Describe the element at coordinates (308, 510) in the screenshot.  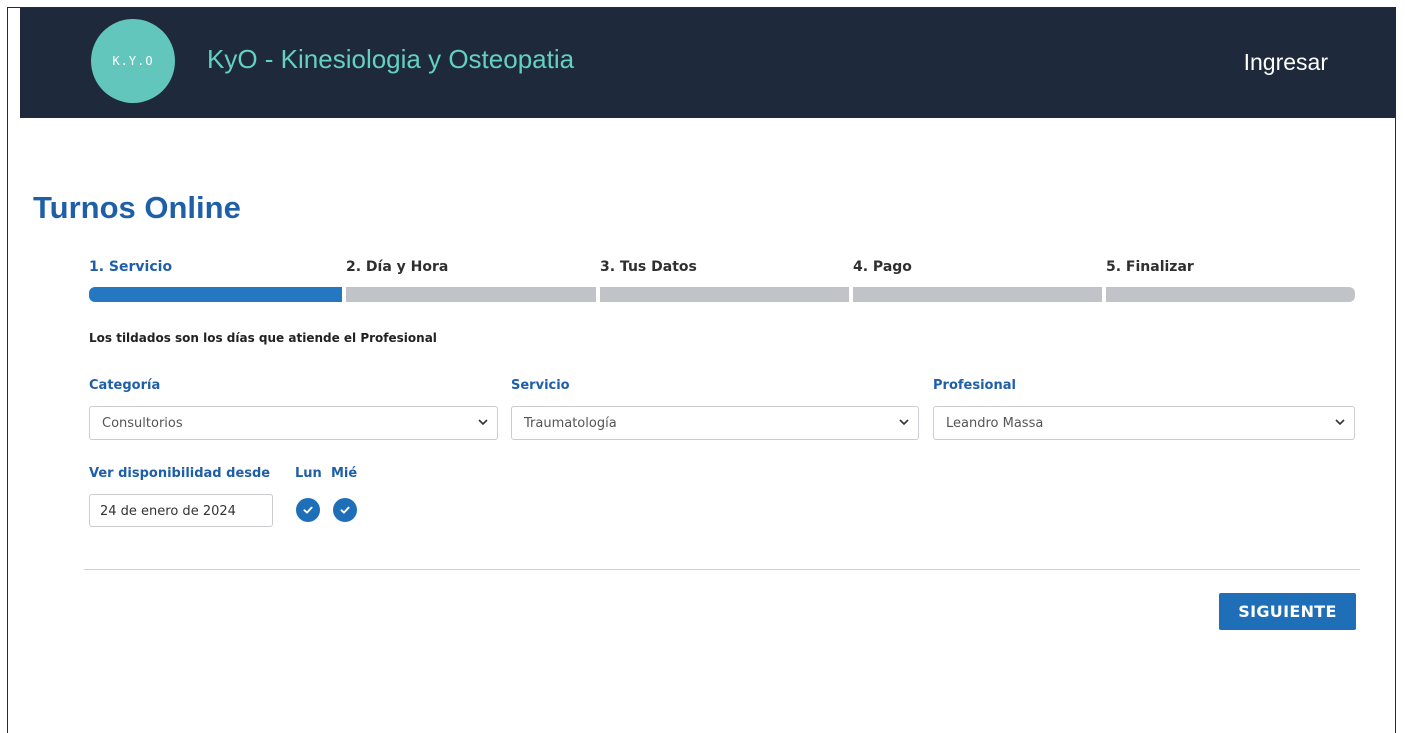
I see `day-check-lun-icon` at that location.